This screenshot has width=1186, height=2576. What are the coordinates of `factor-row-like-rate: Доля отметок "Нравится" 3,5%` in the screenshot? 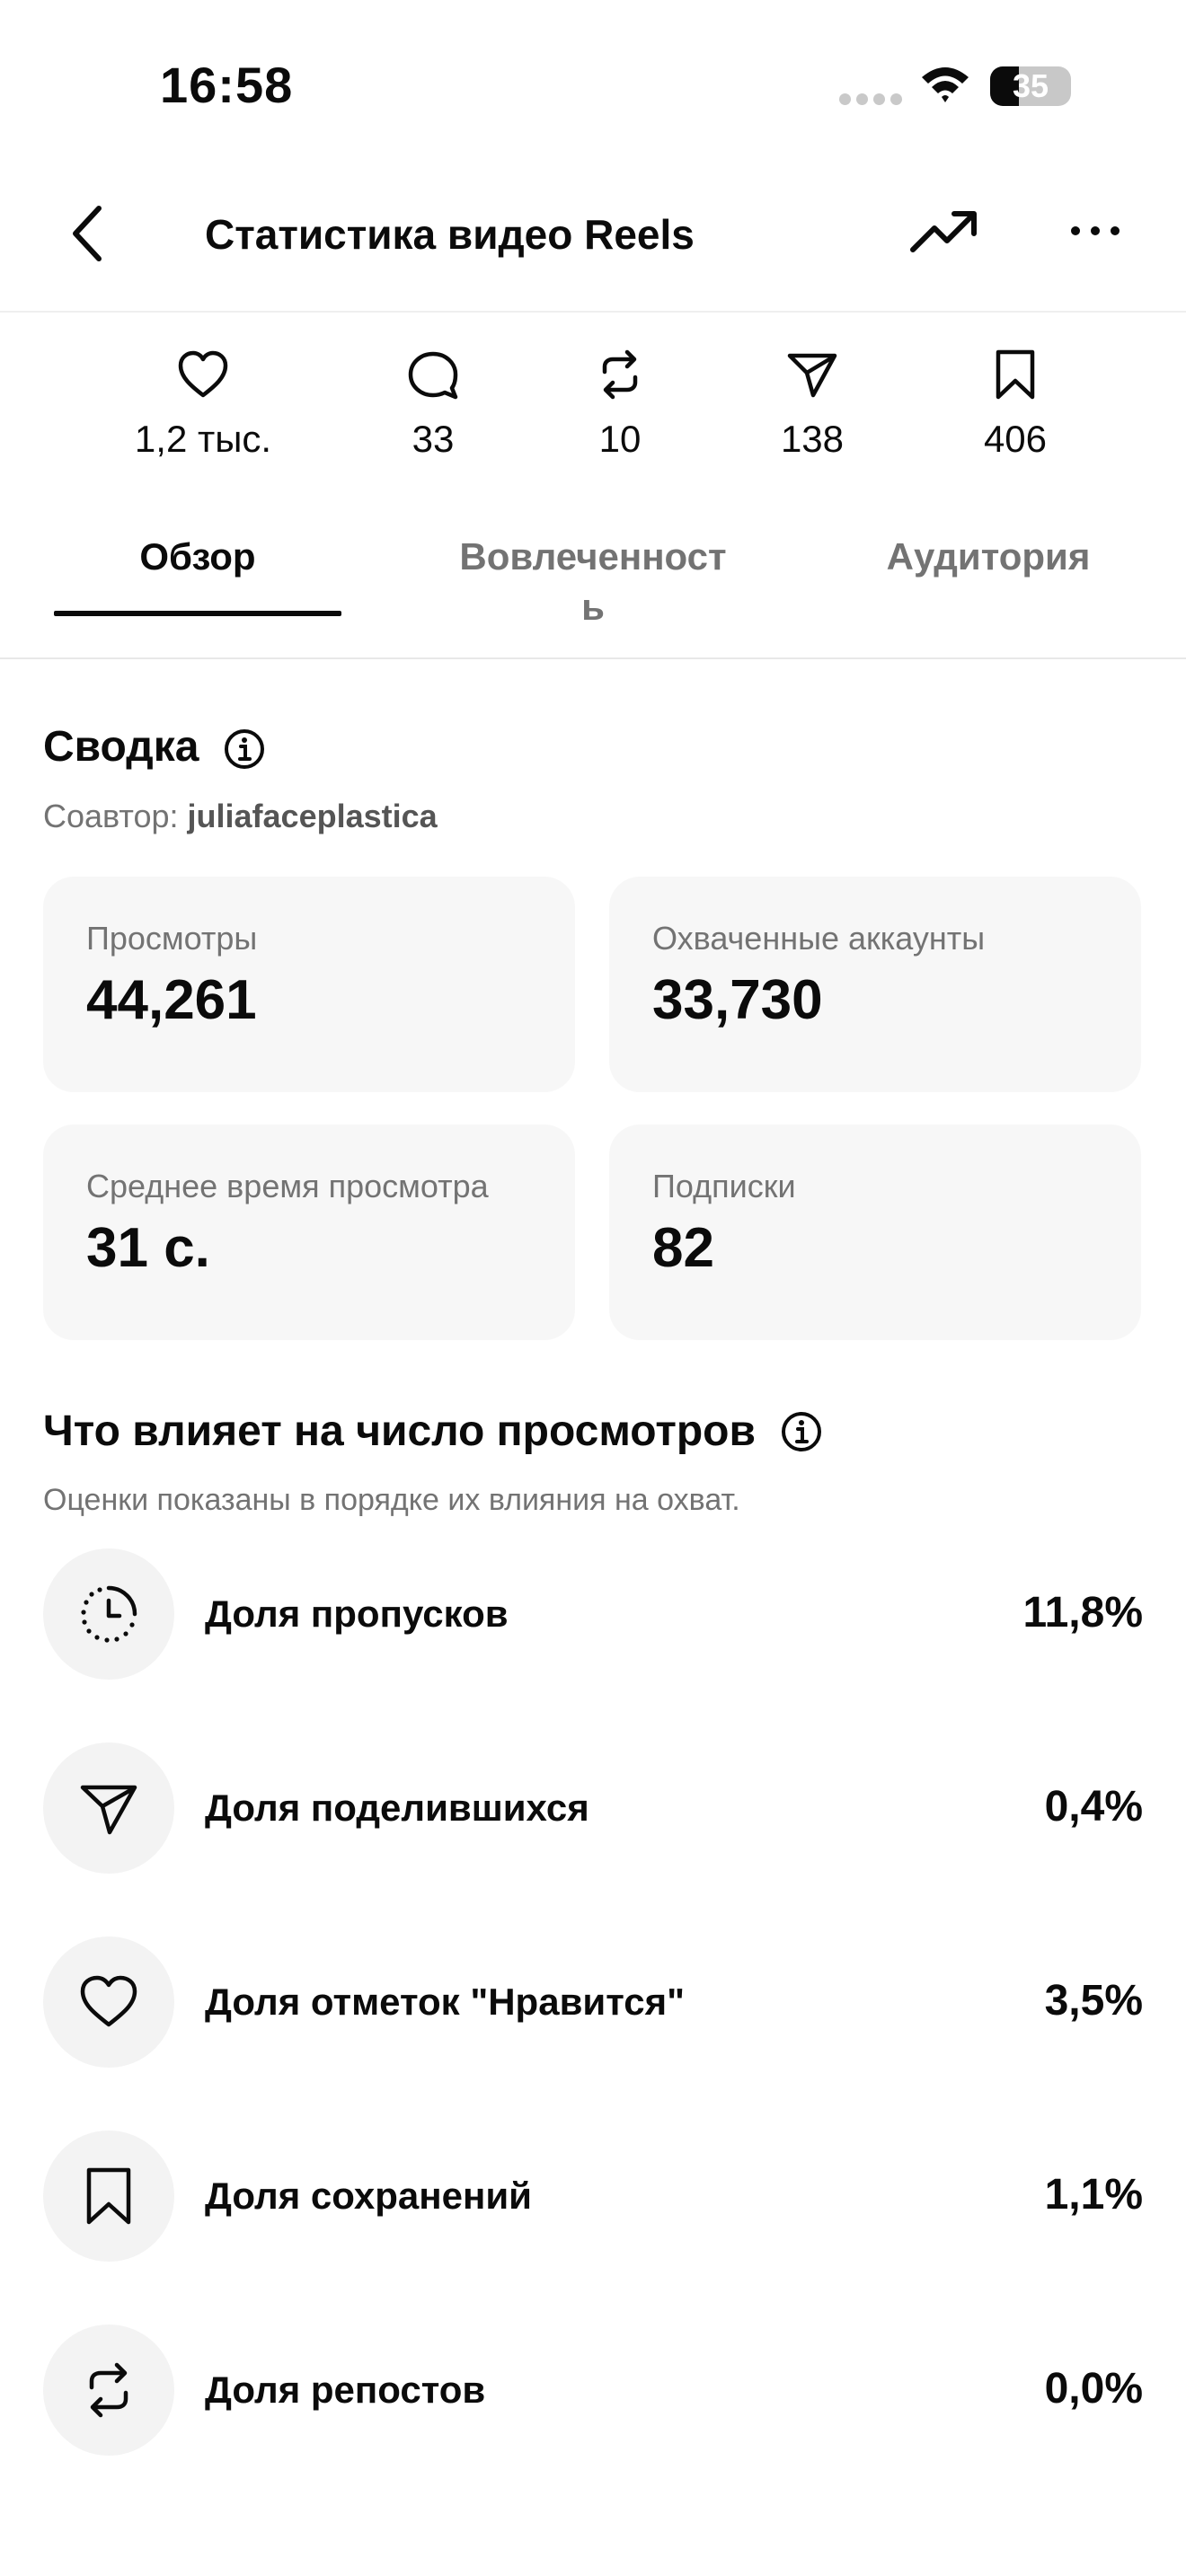 It's located at (593, 2002).